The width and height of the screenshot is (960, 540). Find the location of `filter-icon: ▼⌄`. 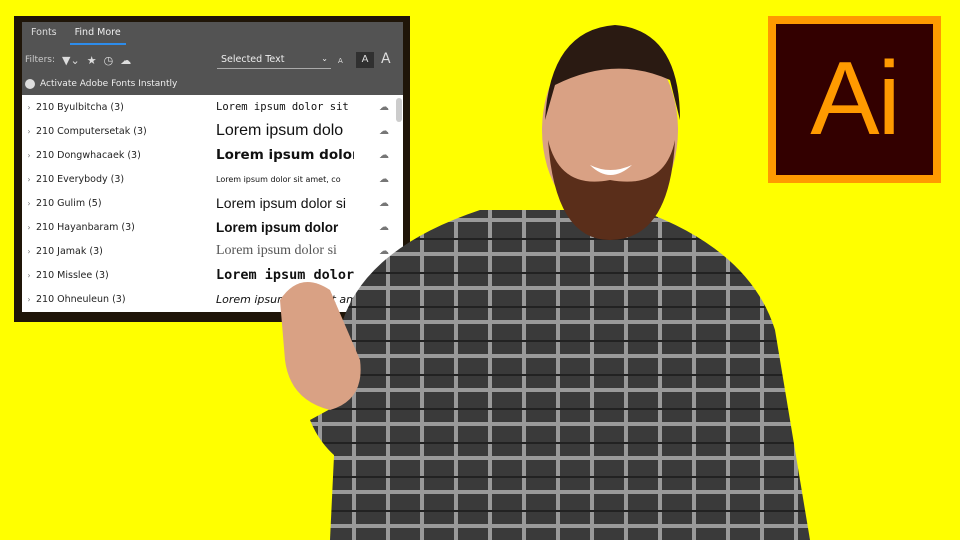

filter-icon: ▼⌄ is located at coordinates (71, 60).